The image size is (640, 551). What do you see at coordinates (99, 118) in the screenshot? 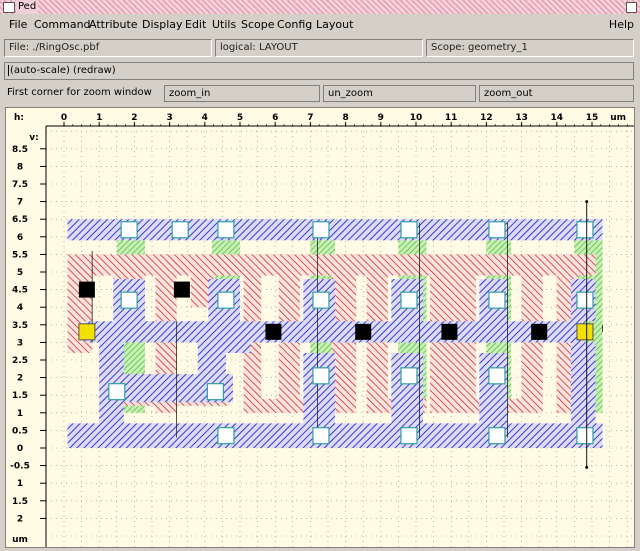
I see `x-tick-label: 1` at bounding box center [99, 118].